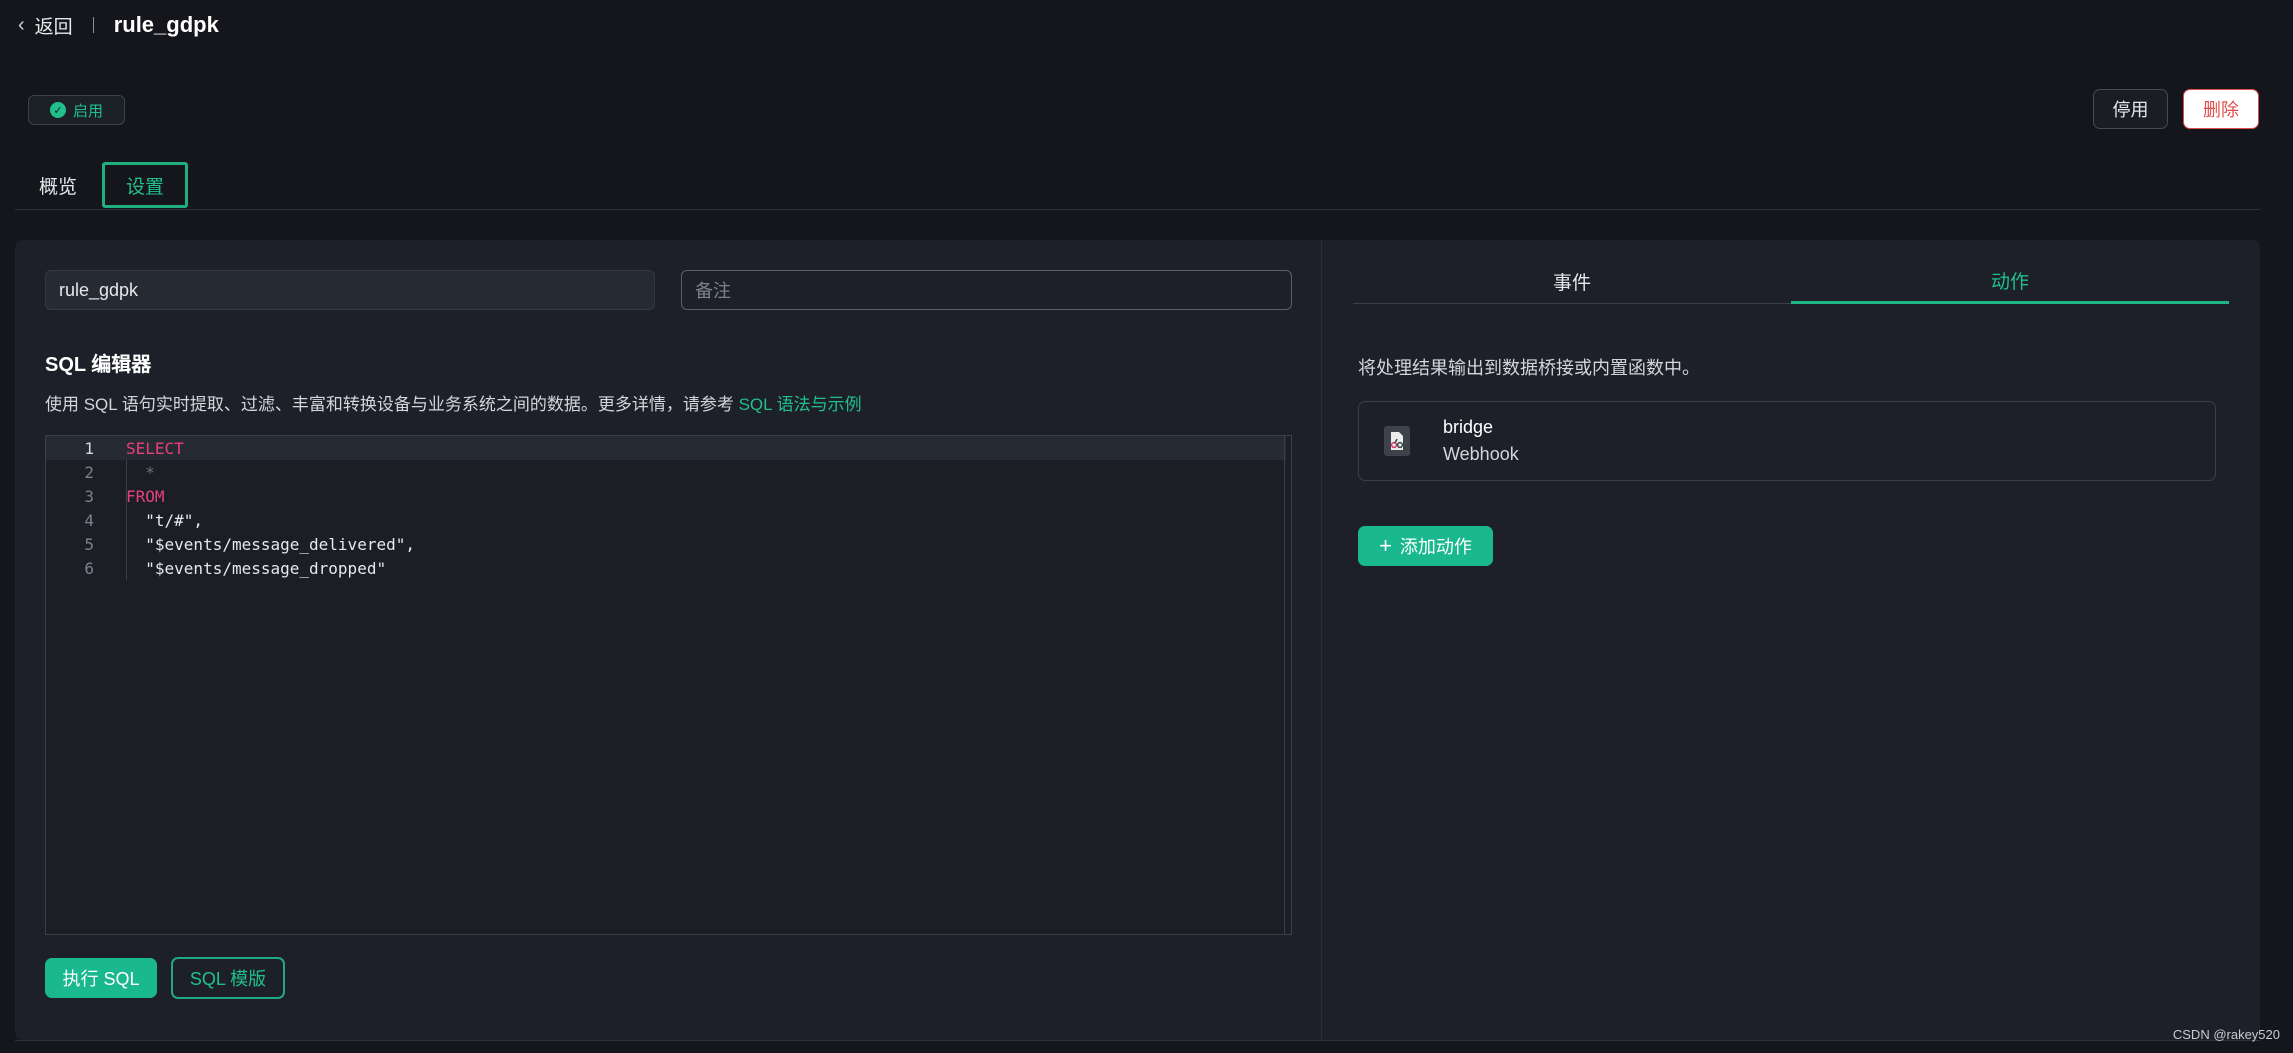  Describe the element at coordinates (2010, 282) in the screenshot. I see `tab-actions: 动作` at that location.